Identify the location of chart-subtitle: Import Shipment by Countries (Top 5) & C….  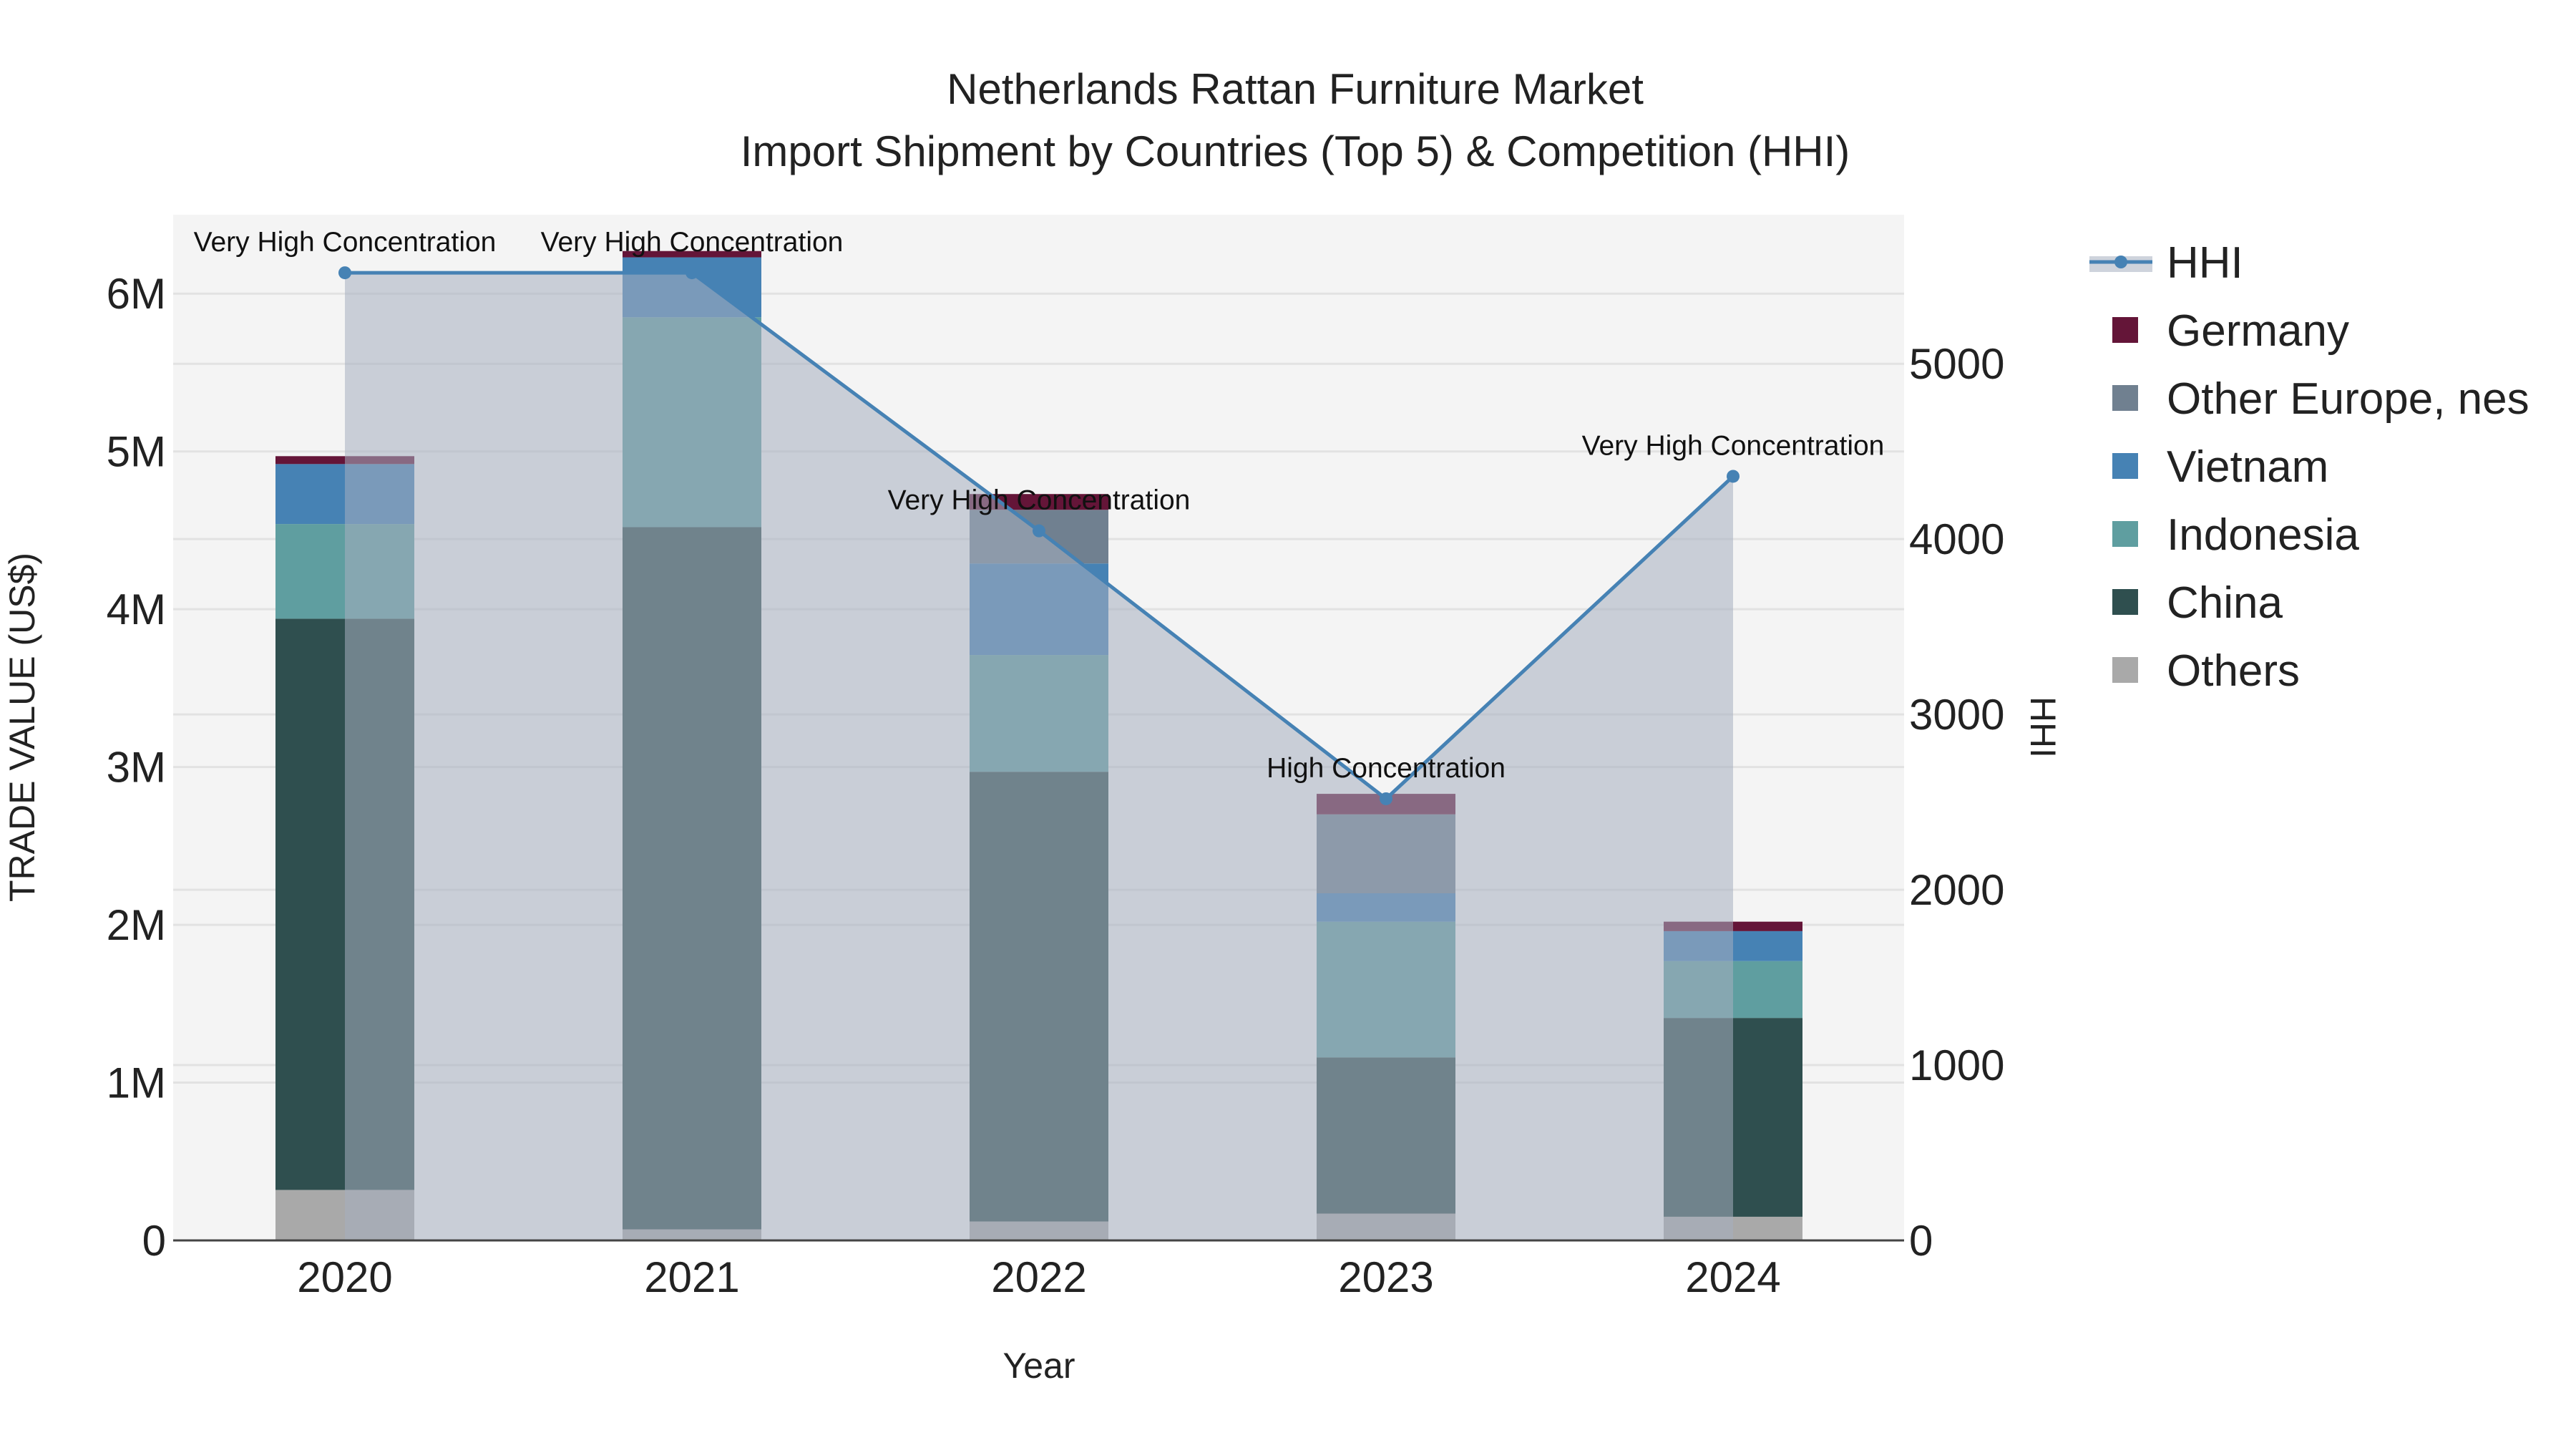
(1295, 151).